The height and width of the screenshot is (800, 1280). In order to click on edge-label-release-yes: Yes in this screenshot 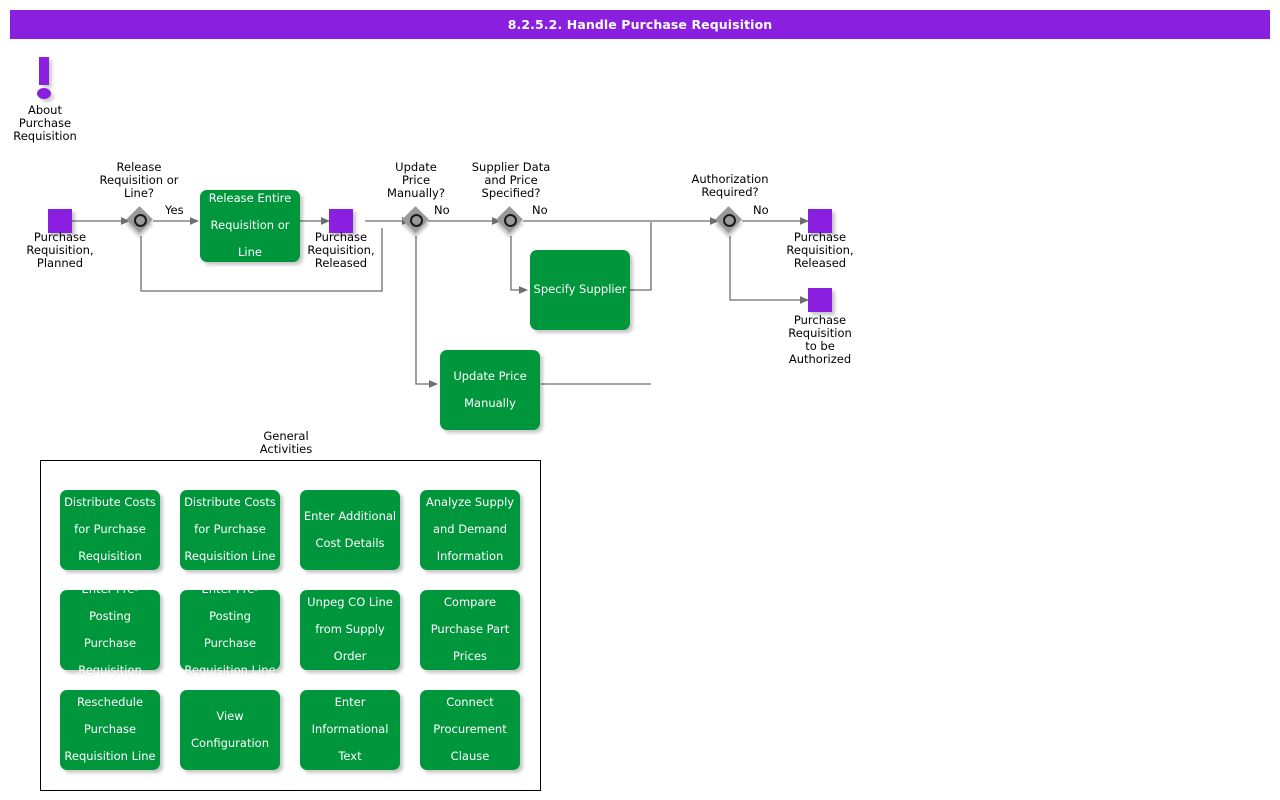, I will do `click(174, 210)`.